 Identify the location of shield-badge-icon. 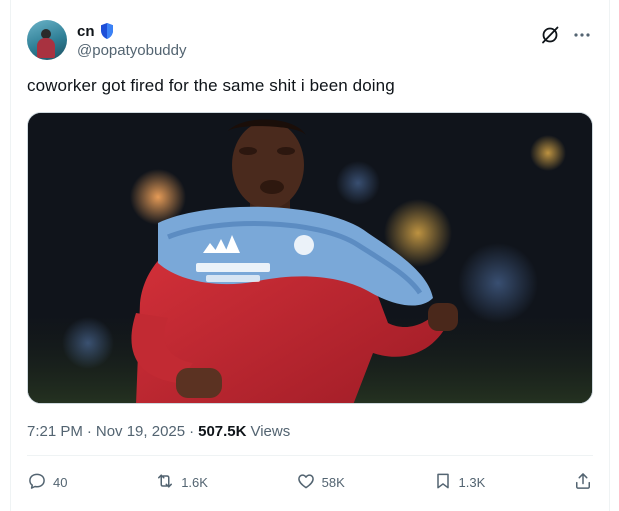
(107, 31).